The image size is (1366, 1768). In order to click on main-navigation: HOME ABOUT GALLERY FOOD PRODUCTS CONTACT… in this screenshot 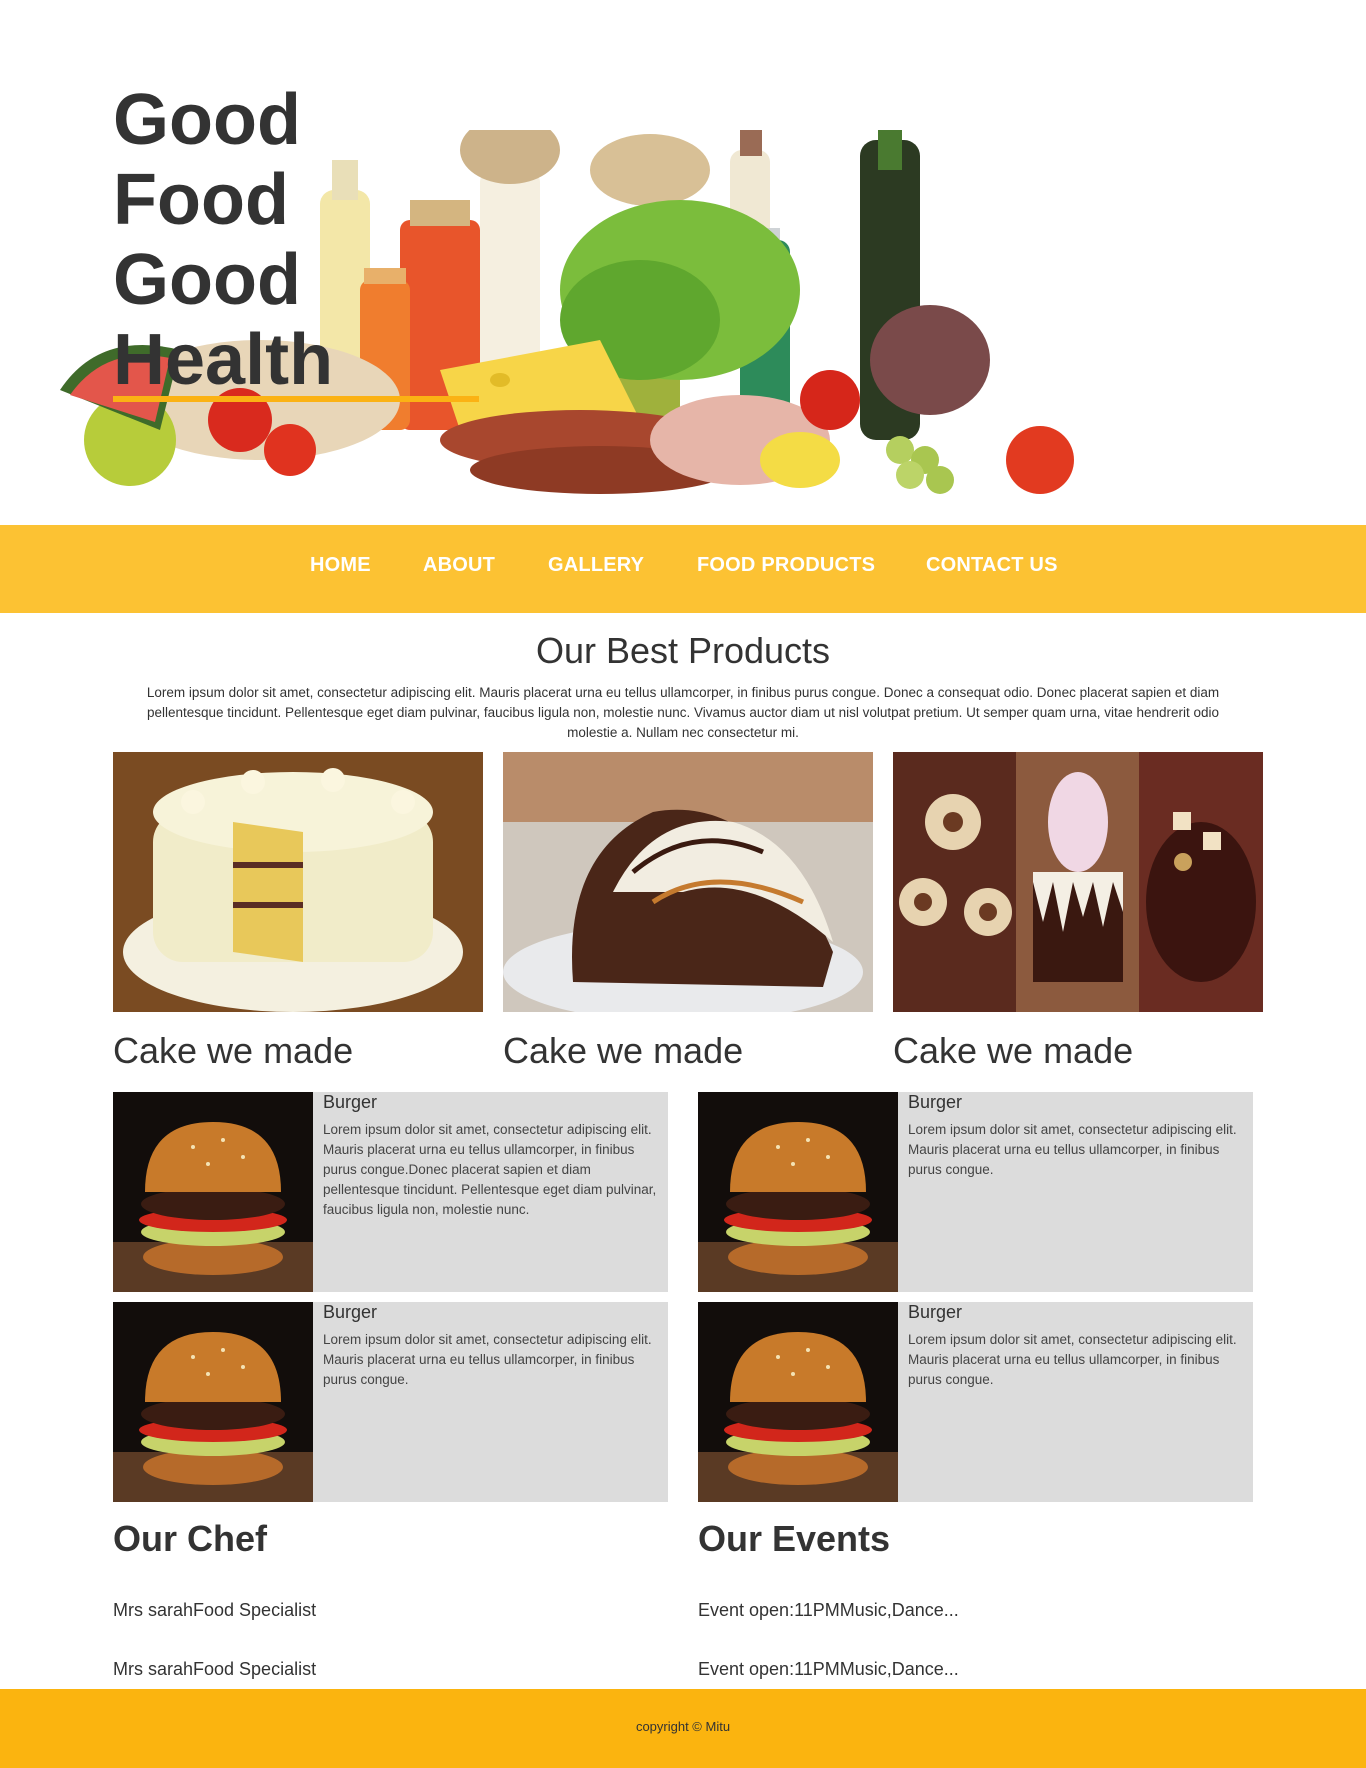, I will do `click(683, 569)`.